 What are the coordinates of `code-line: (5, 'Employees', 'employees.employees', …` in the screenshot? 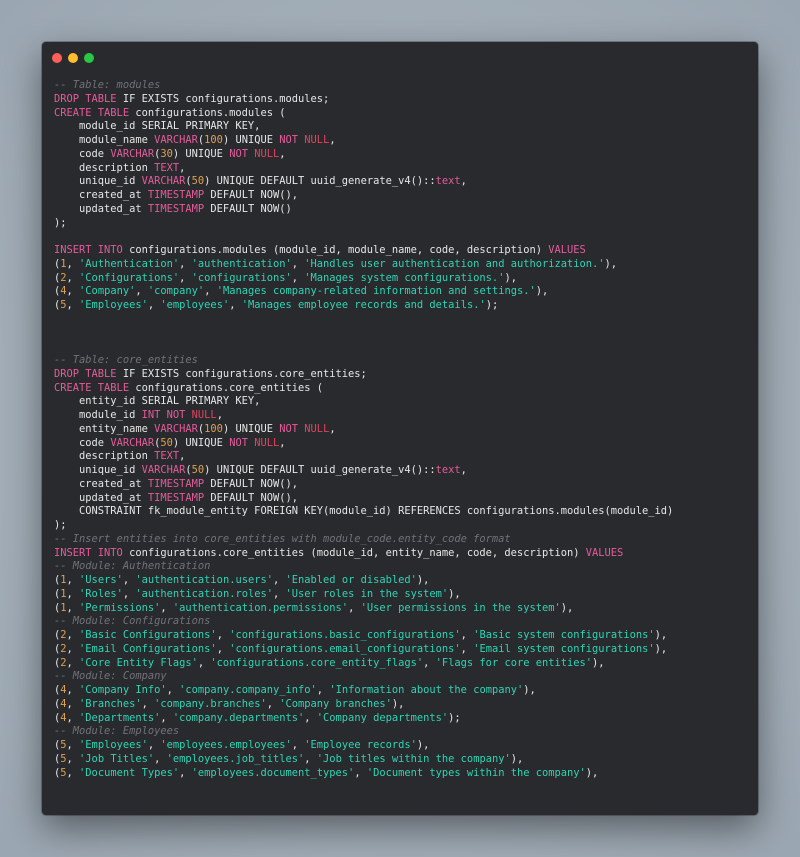 It's located at (402, 746).